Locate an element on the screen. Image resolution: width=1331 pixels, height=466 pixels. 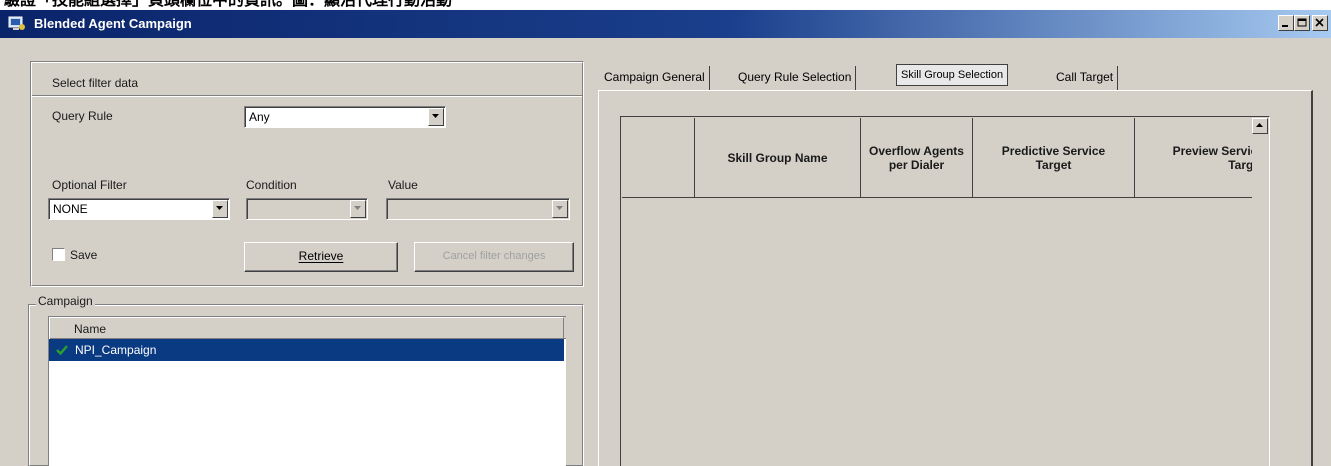
campaign-list-header: Name is located at coordinates (307, 328).